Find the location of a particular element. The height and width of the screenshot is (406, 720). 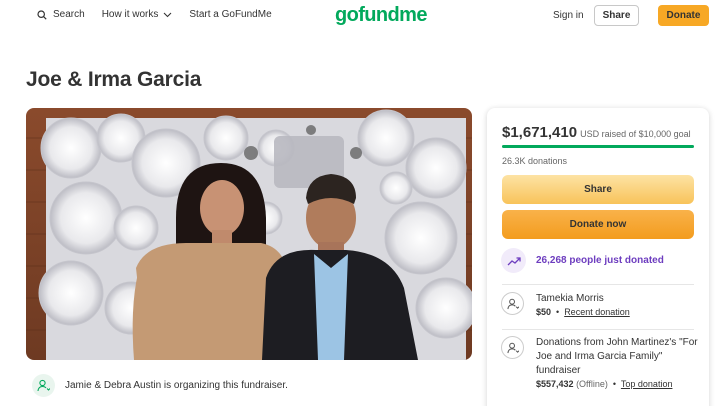

progress-fill is located at coordinates (598, 146).